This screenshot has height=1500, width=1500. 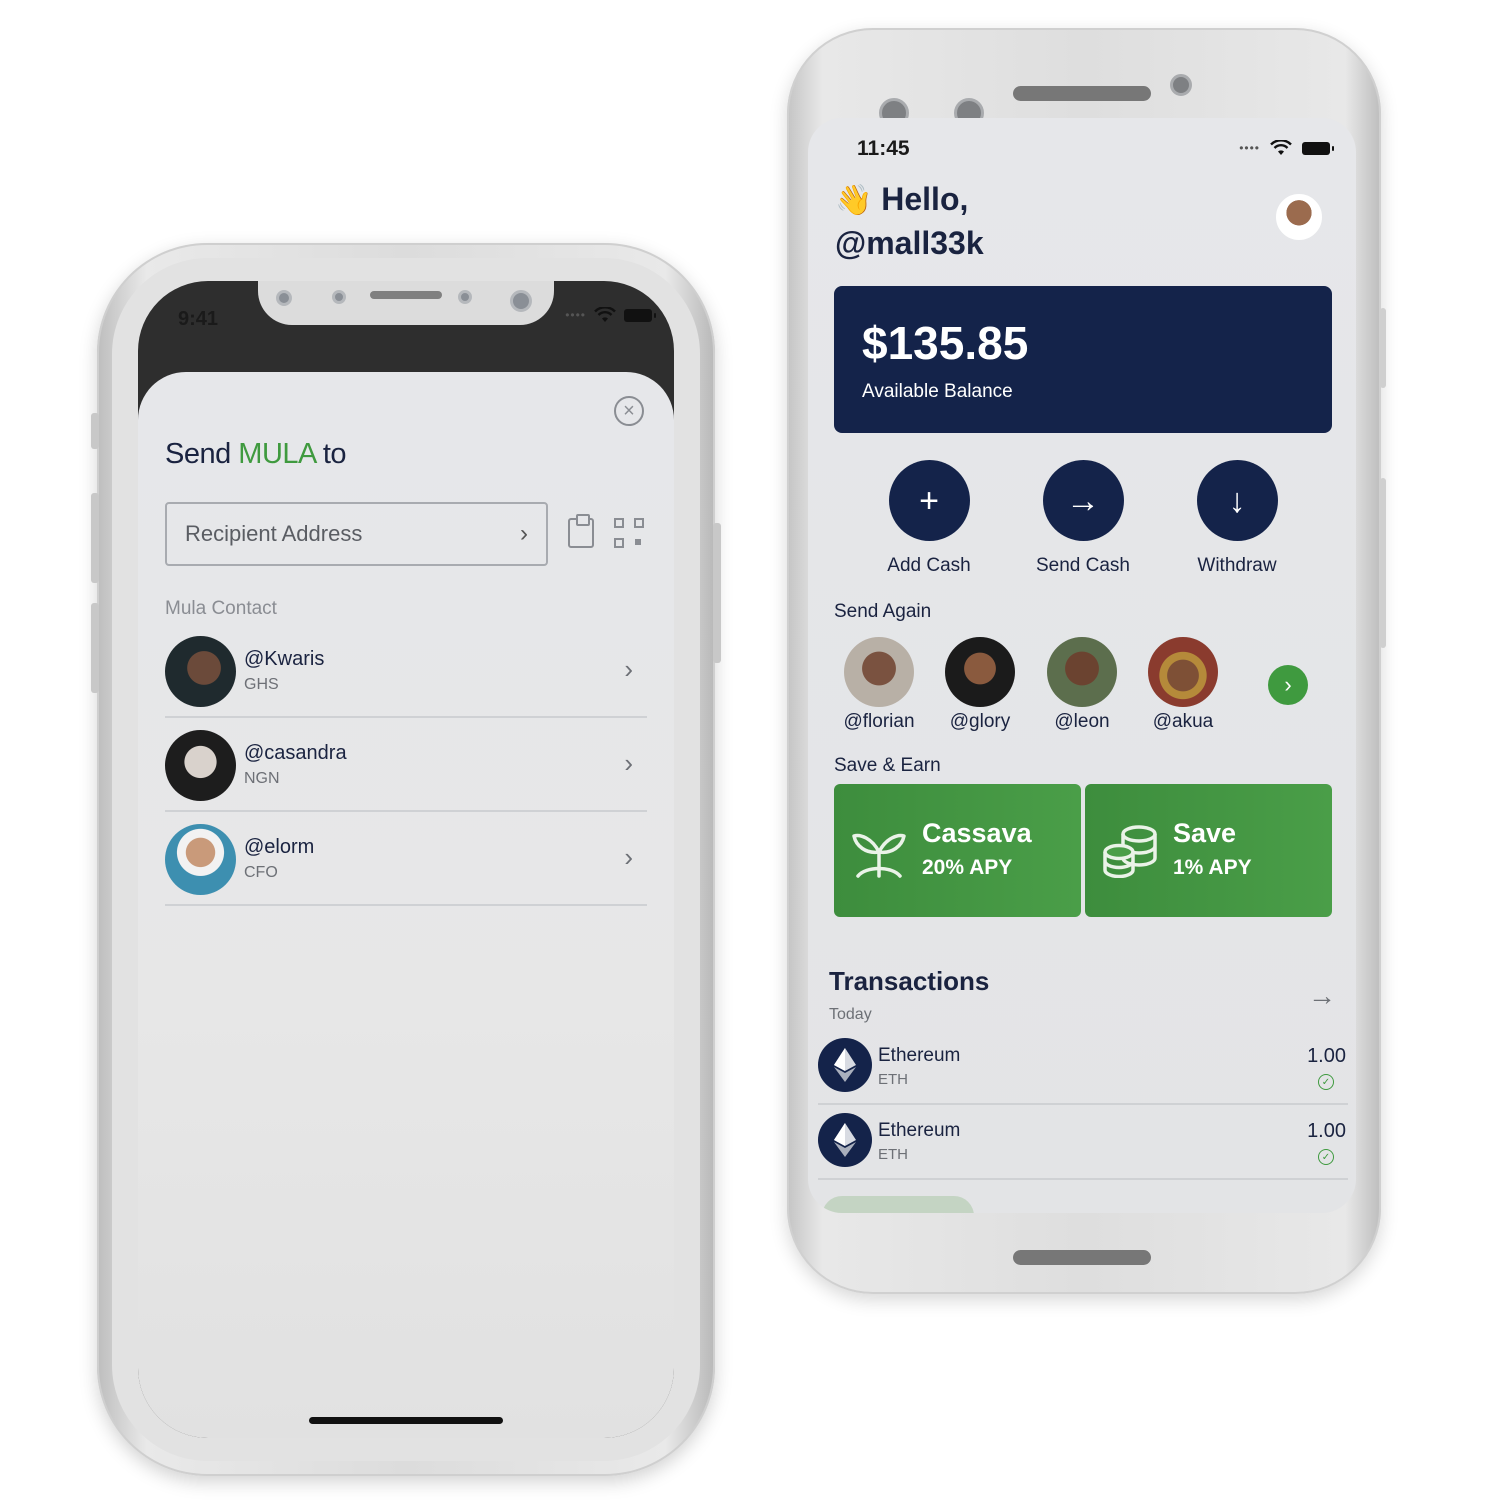 I want to click on send-again-florian: @florian, so click(x=879, y=685).